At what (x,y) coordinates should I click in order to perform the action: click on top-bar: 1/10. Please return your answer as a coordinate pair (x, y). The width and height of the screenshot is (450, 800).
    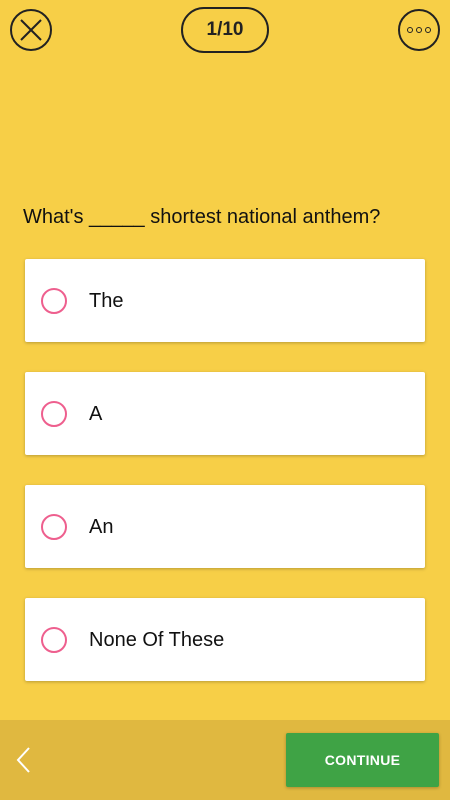
    Looking at the image, I should click on (225, 30).